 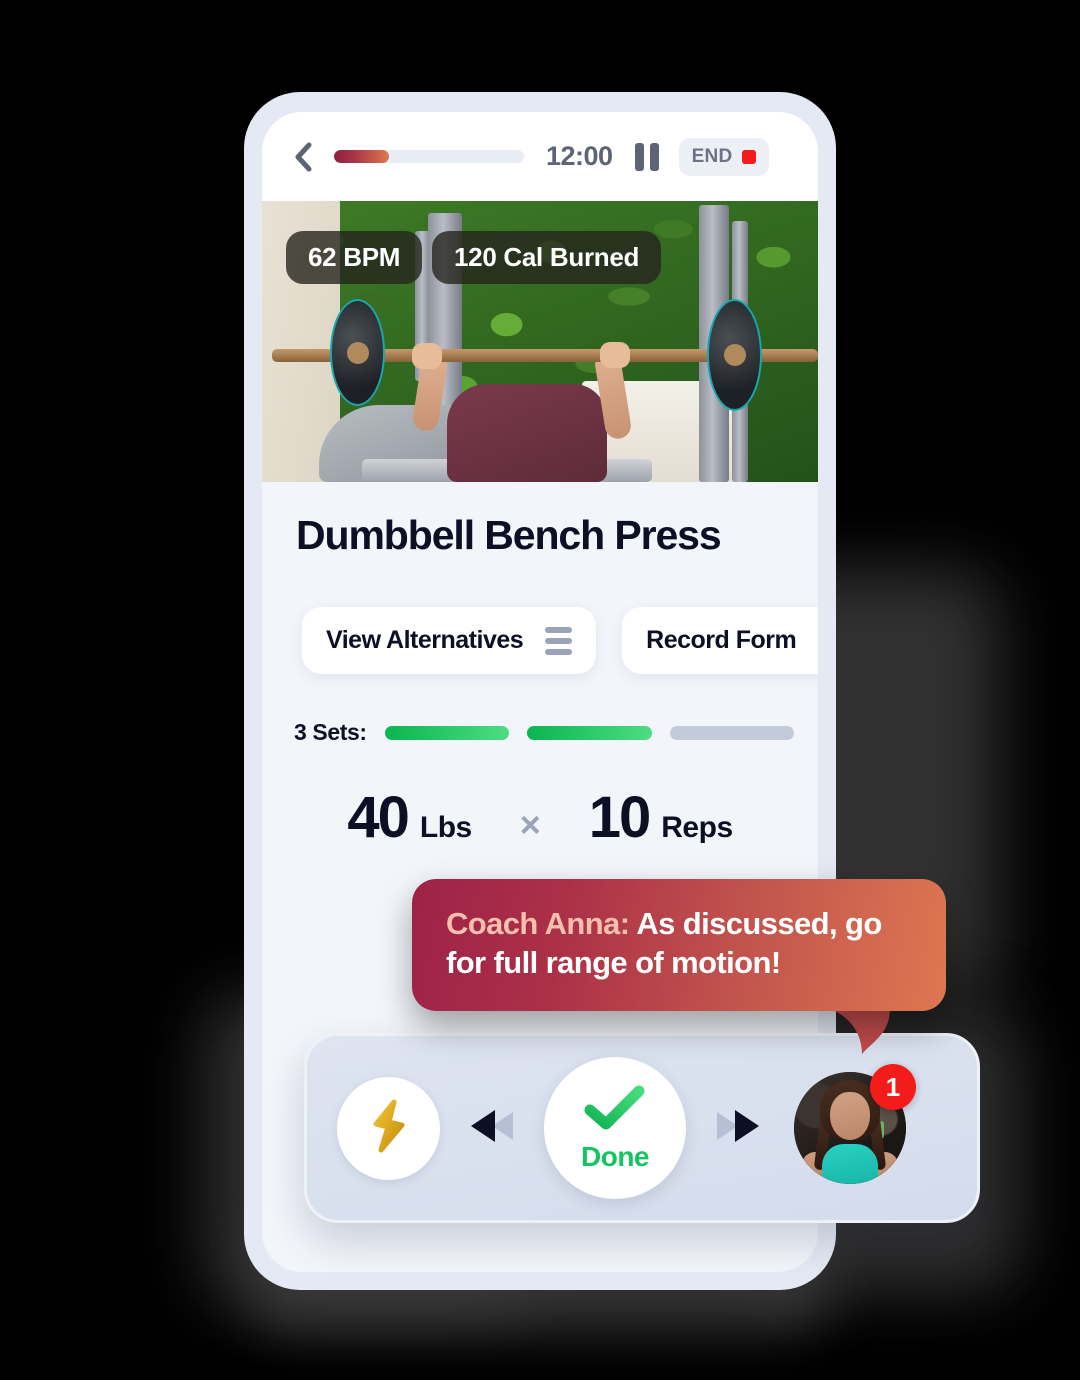 What do you see at coordinates (540, 341) in the screenshot?
I see `exercise-hero-image: 62 BPM 120 Cal Burned` at bounding box center [540, 341].